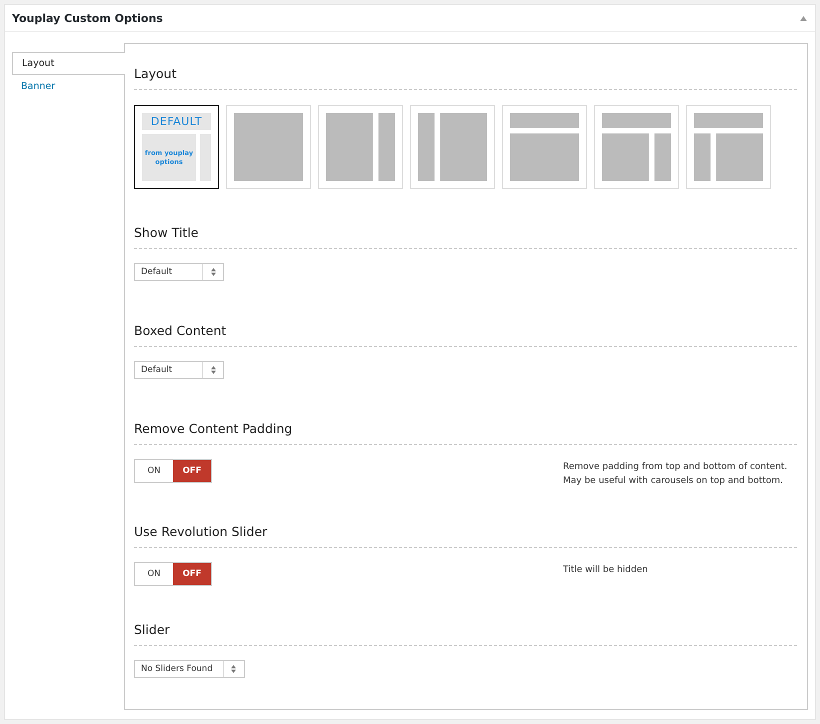 The image size is (820, 724). I want to click on description-text: May be useful with carousels on top and bottom., so click(673, 481).